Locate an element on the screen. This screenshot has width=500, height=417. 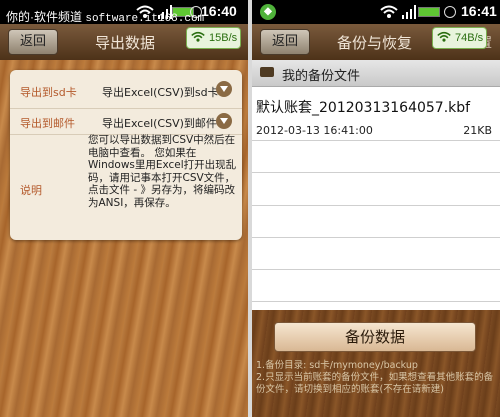
export-email-row: 导出到邮件 导出Excel(CSV)到邮件 is located at coordinates (126, 121).